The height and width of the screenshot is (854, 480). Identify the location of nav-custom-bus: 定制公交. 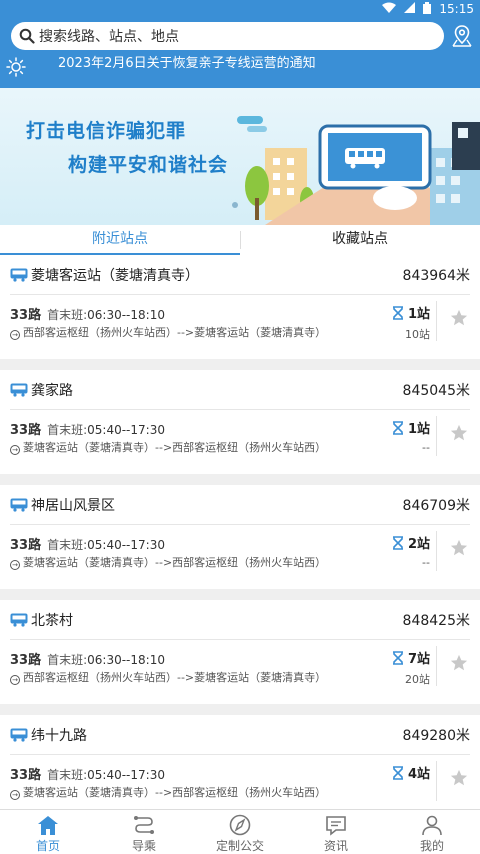
(240, 832).